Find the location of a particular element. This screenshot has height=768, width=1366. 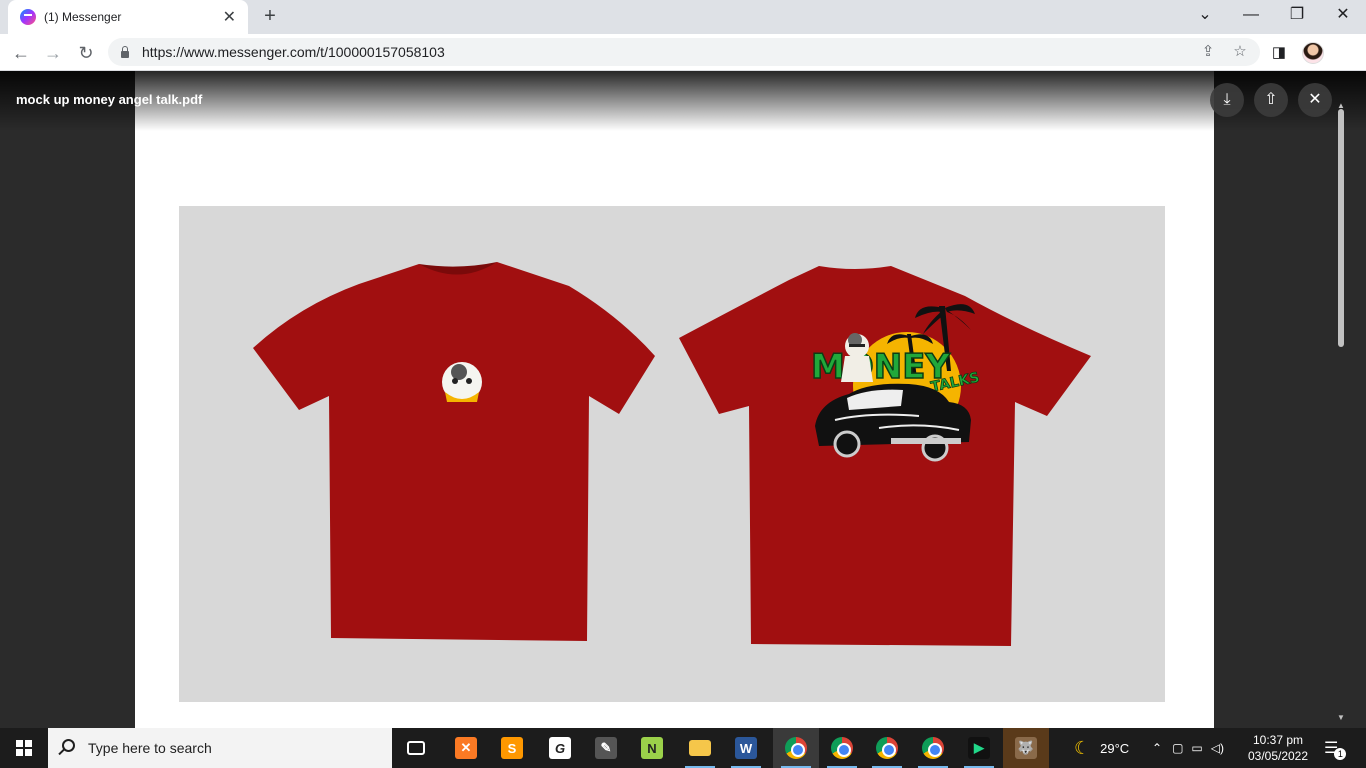

notification-center-icon: ☰ 1 is located at coordinates (1335, 748).